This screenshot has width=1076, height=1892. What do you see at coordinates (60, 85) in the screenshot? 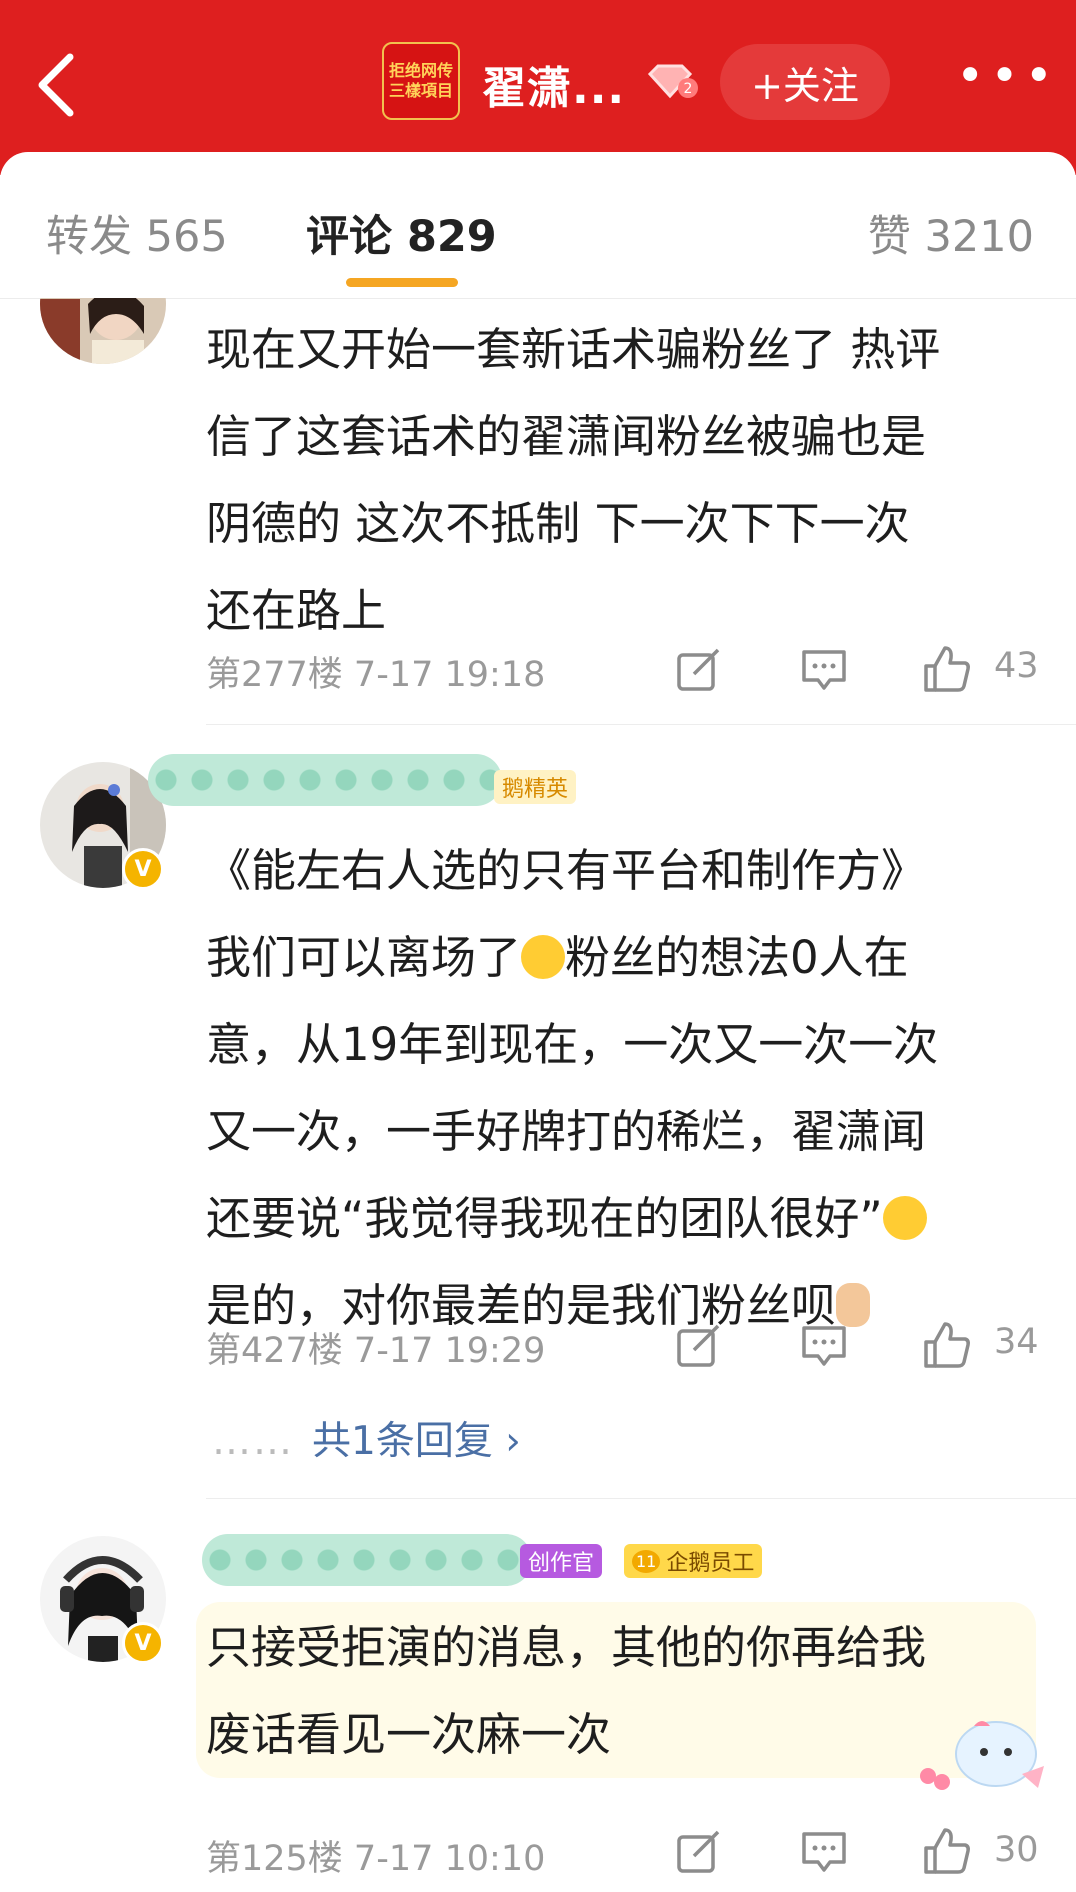
I see `back-arrow-icon` at bounding box center [60, 85].